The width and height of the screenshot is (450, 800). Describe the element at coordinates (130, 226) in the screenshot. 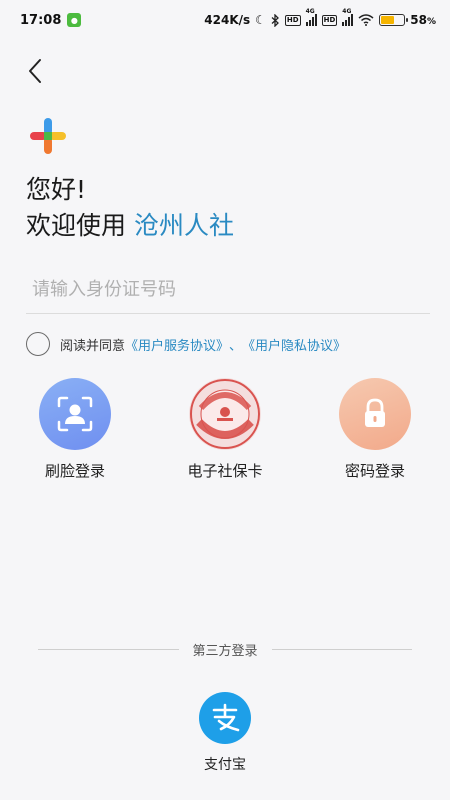

I see `welcome-text: 欢迎使用 沧州人社` at that location.